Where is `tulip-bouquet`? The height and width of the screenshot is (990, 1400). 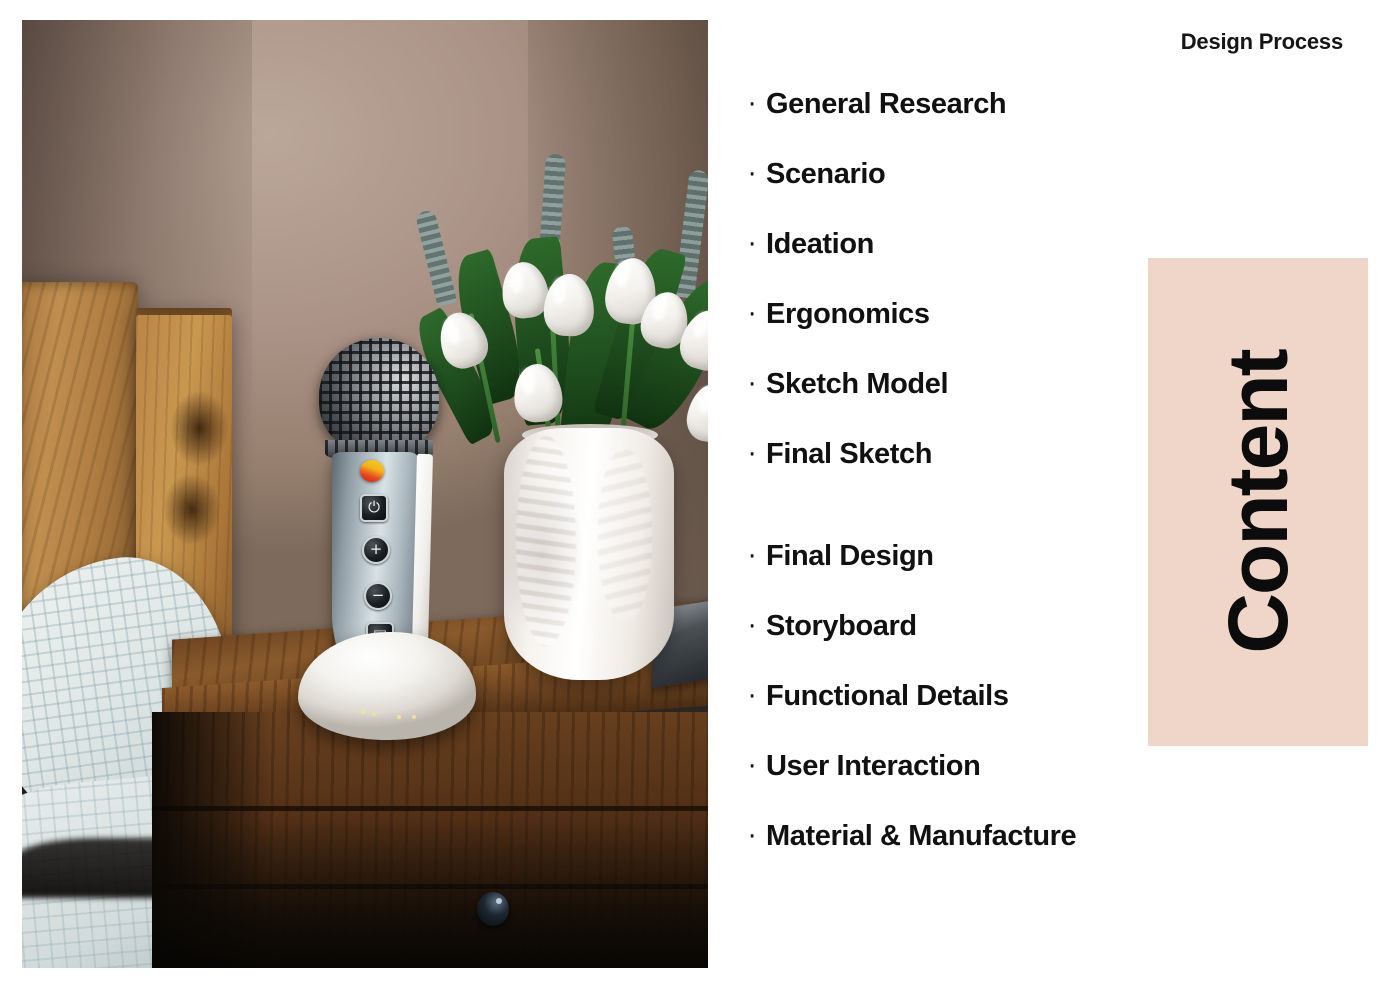
tulip-bouquet is located at coordinates (557, 305).